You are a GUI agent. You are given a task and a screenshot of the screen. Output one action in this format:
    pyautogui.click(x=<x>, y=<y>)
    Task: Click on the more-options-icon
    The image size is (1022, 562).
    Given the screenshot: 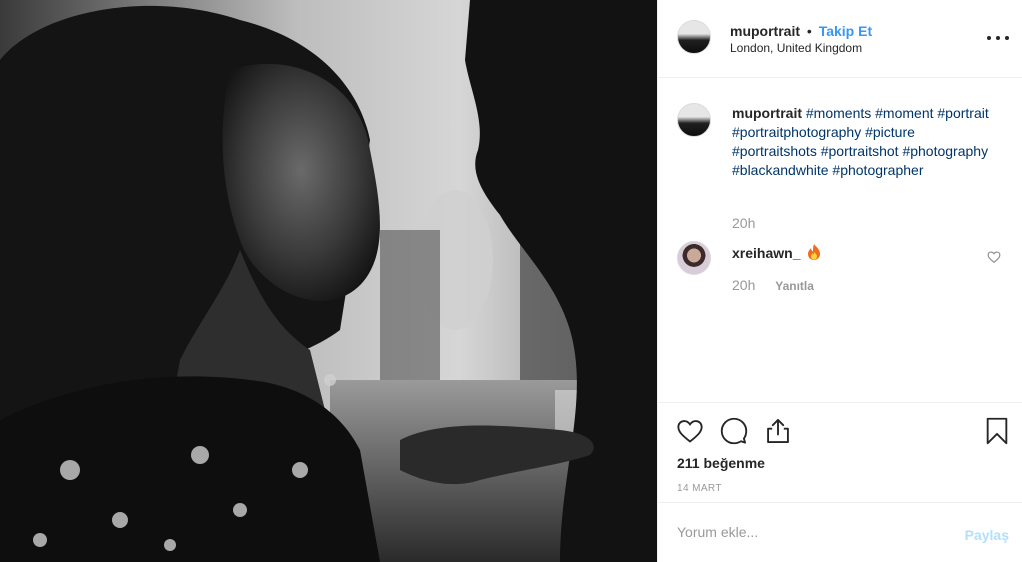 What is the action you would take?
    pyautogui.click(x=998, y=38)
    